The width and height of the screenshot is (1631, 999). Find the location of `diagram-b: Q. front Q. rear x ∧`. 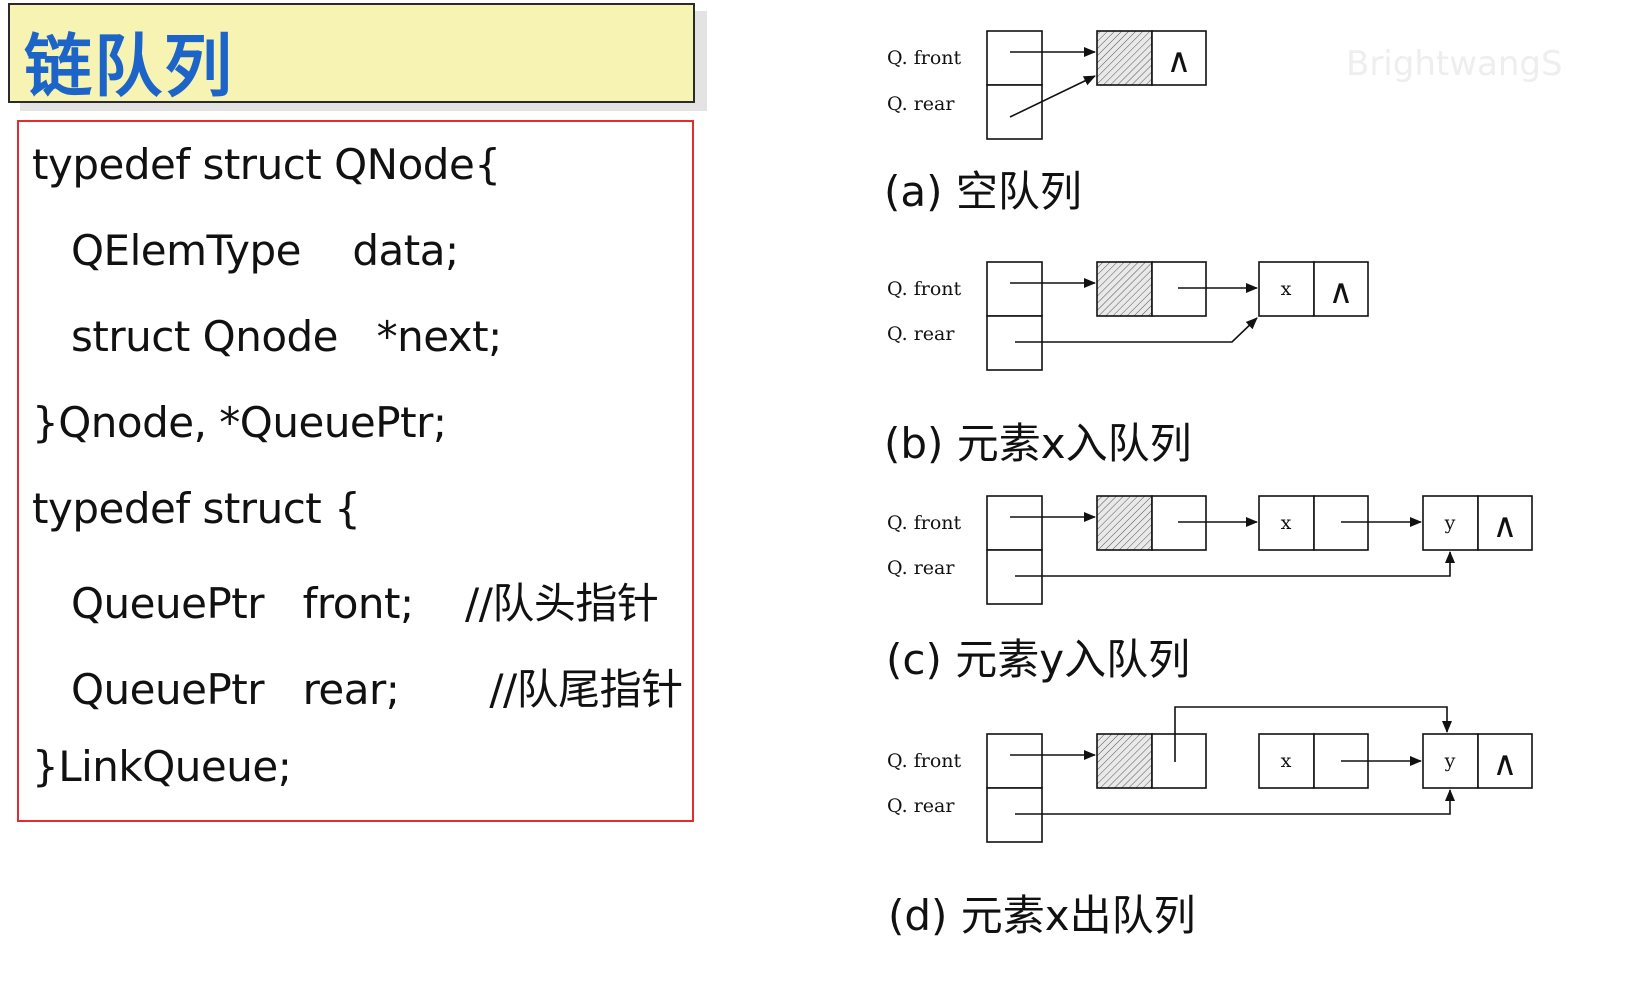

diagram-b: Q. front Q. rear x ∧ is located at coordinates (1128, 316).